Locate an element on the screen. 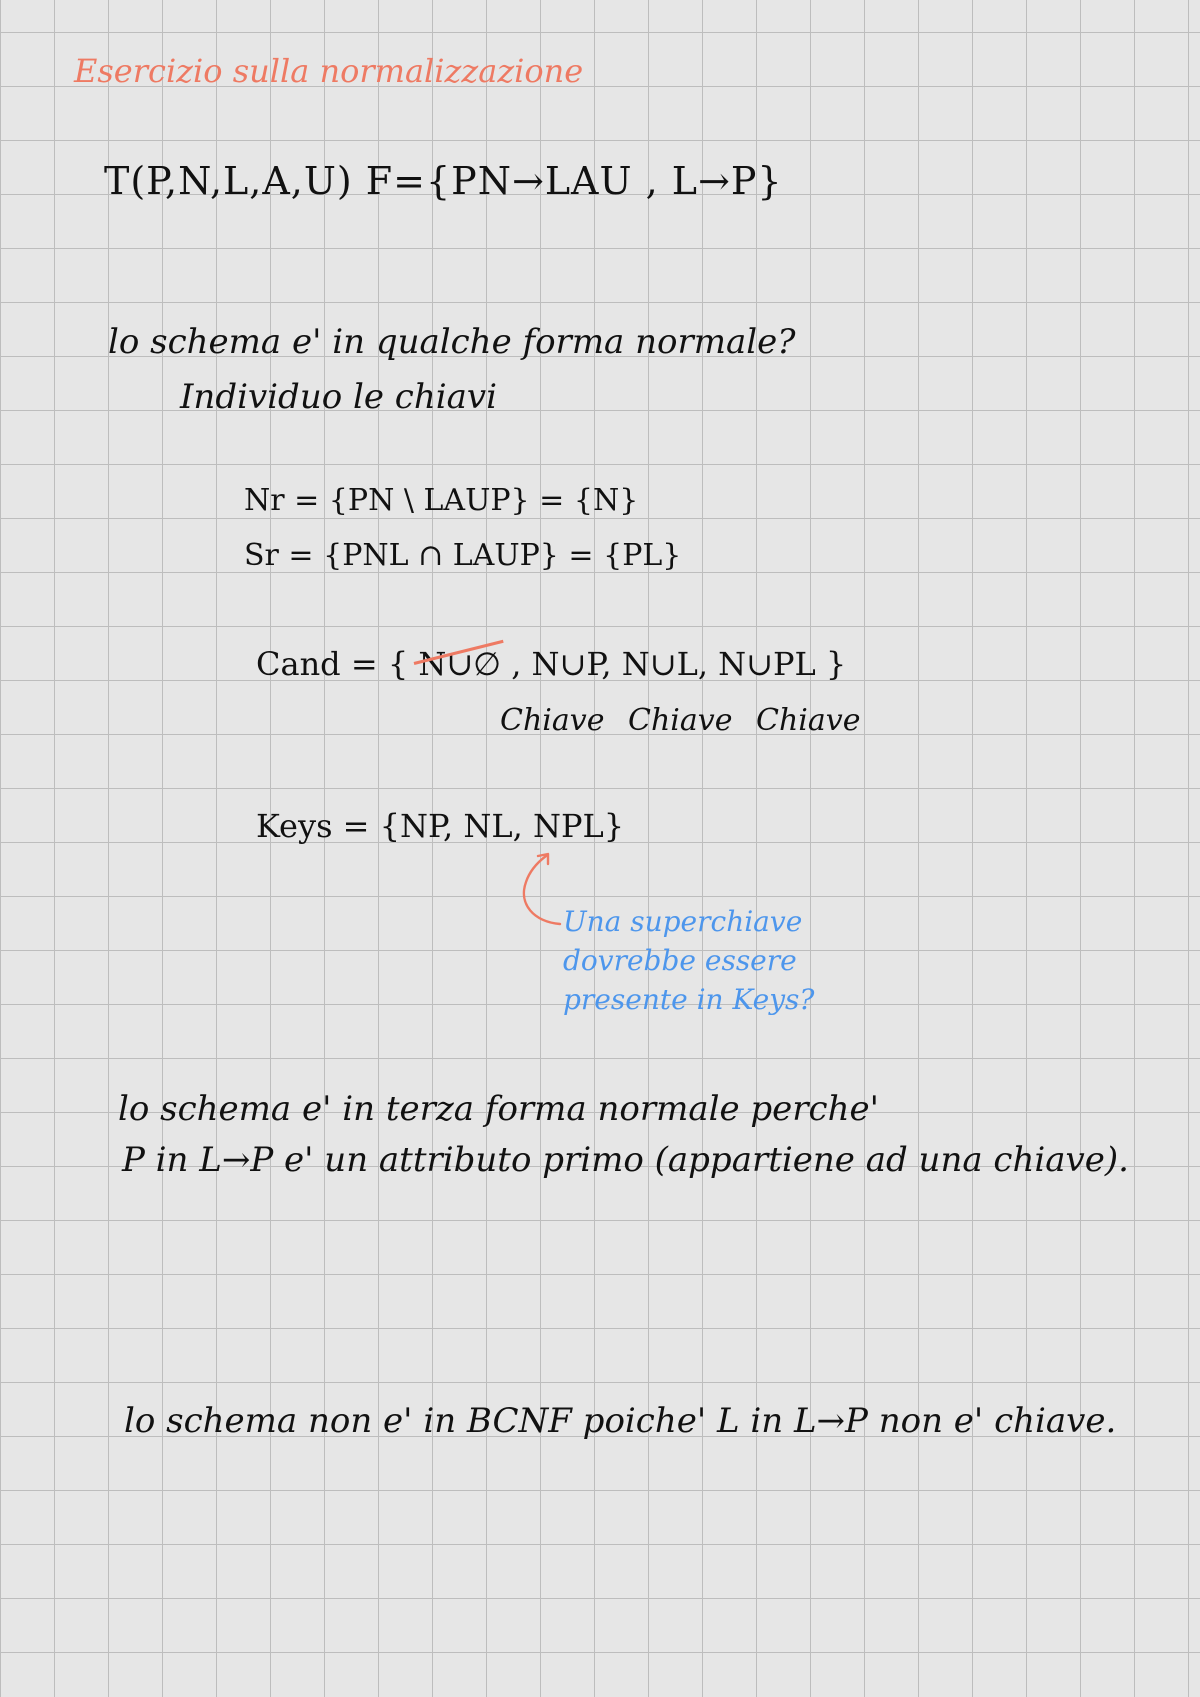 The height and width of the screenshot is (1697, 1200). superkey-note-line-1: Una superchiave is located at coordinates (683, 921).